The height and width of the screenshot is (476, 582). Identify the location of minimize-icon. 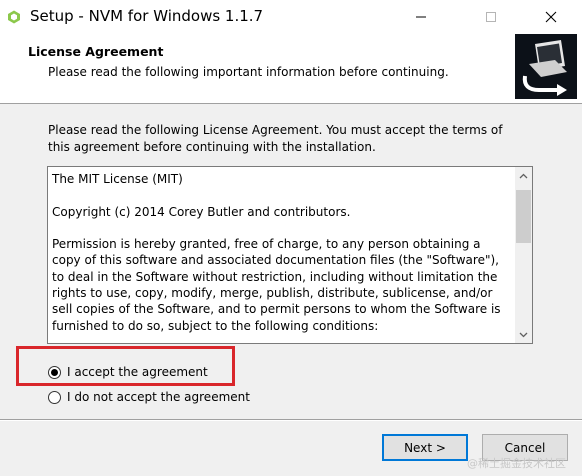
(421, 16).